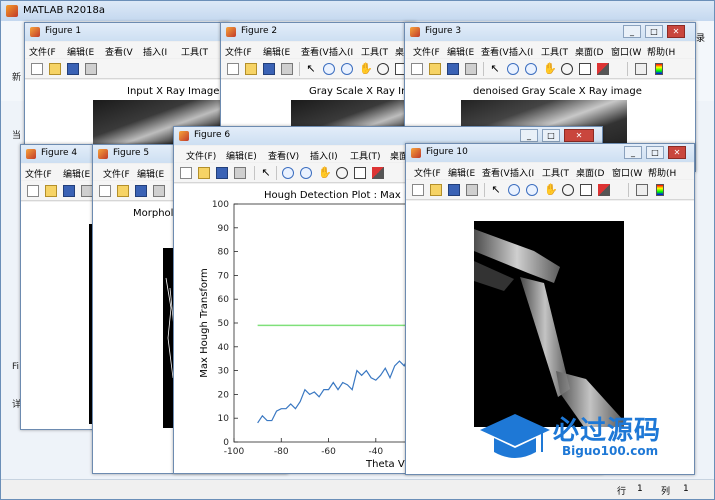 Image resolution: width=715 pixels, height=500 pixels. I want to click on menu-insert: 插入(I), so click(324, 155).